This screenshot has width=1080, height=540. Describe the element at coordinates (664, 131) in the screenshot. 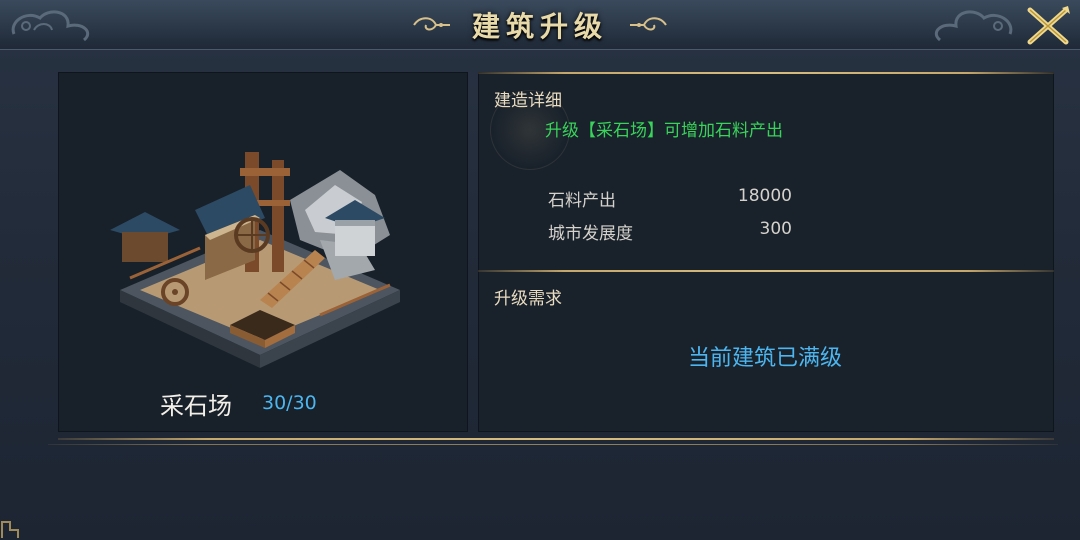

I see `upgrade-description: 升级【采石场】可增加石料产出` at that location.